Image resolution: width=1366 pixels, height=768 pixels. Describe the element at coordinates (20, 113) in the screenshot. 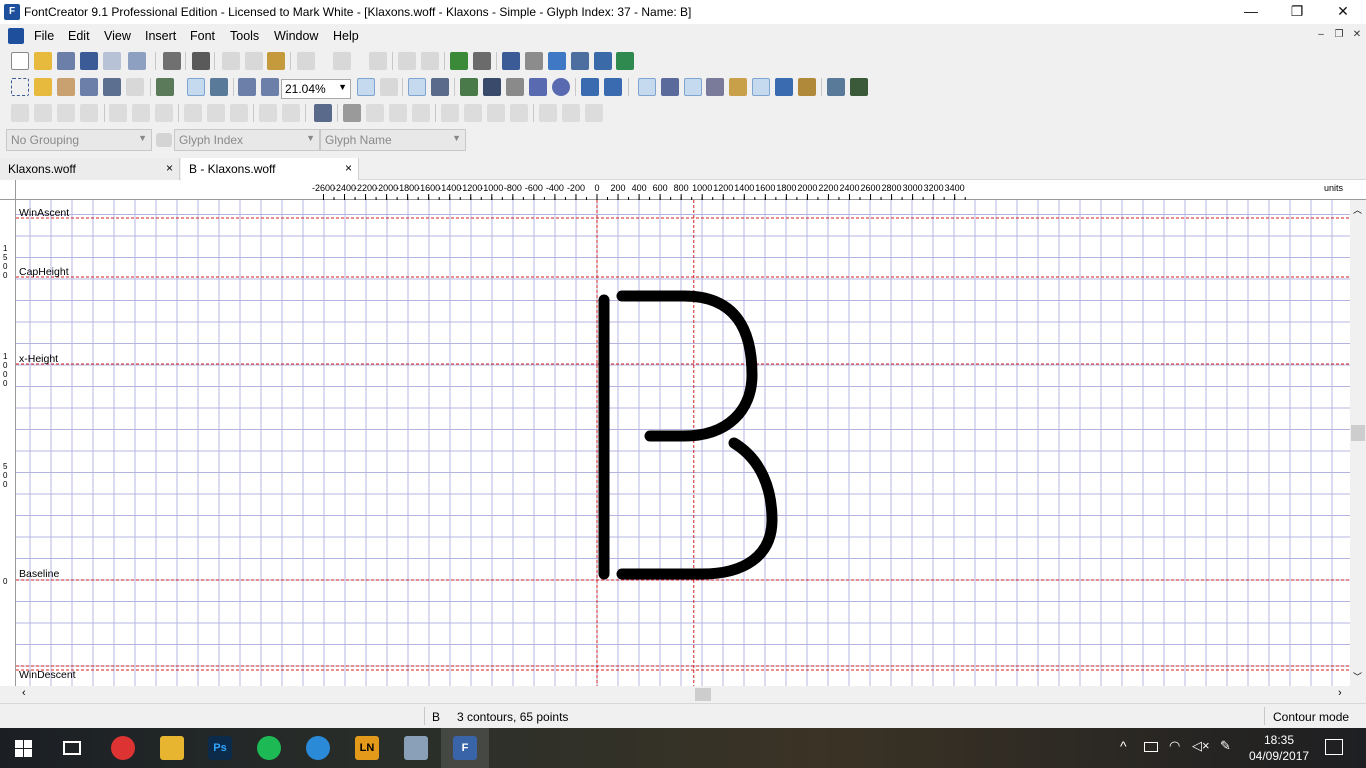

I see `group-icon` at that location.